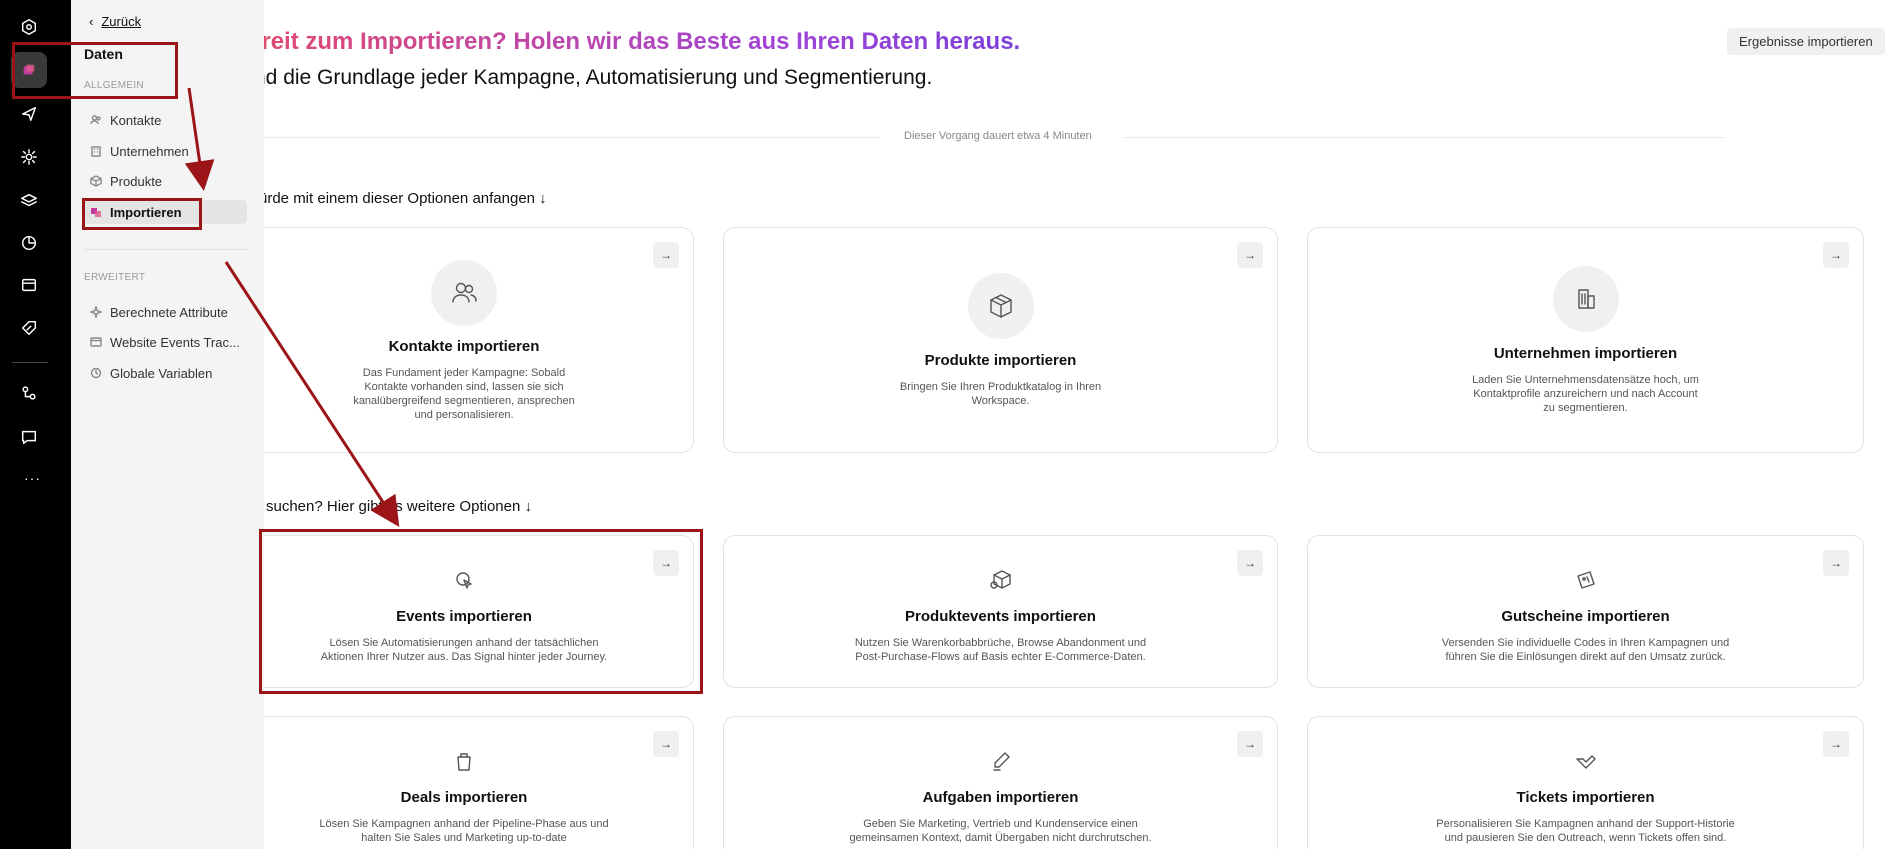 This screenshot has width=1893, height=849. Describe the element at coordinates (96, 312) in the screenshot. I see `sparkle-icon` at that location.